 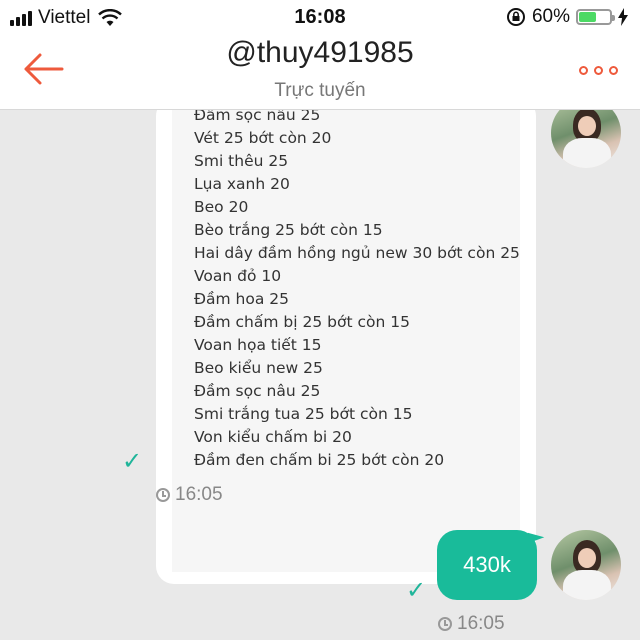 I want to click on photo-text-line: Đầm đen chấm bi 25 bớt còn 20, so click(x=319, y=460).